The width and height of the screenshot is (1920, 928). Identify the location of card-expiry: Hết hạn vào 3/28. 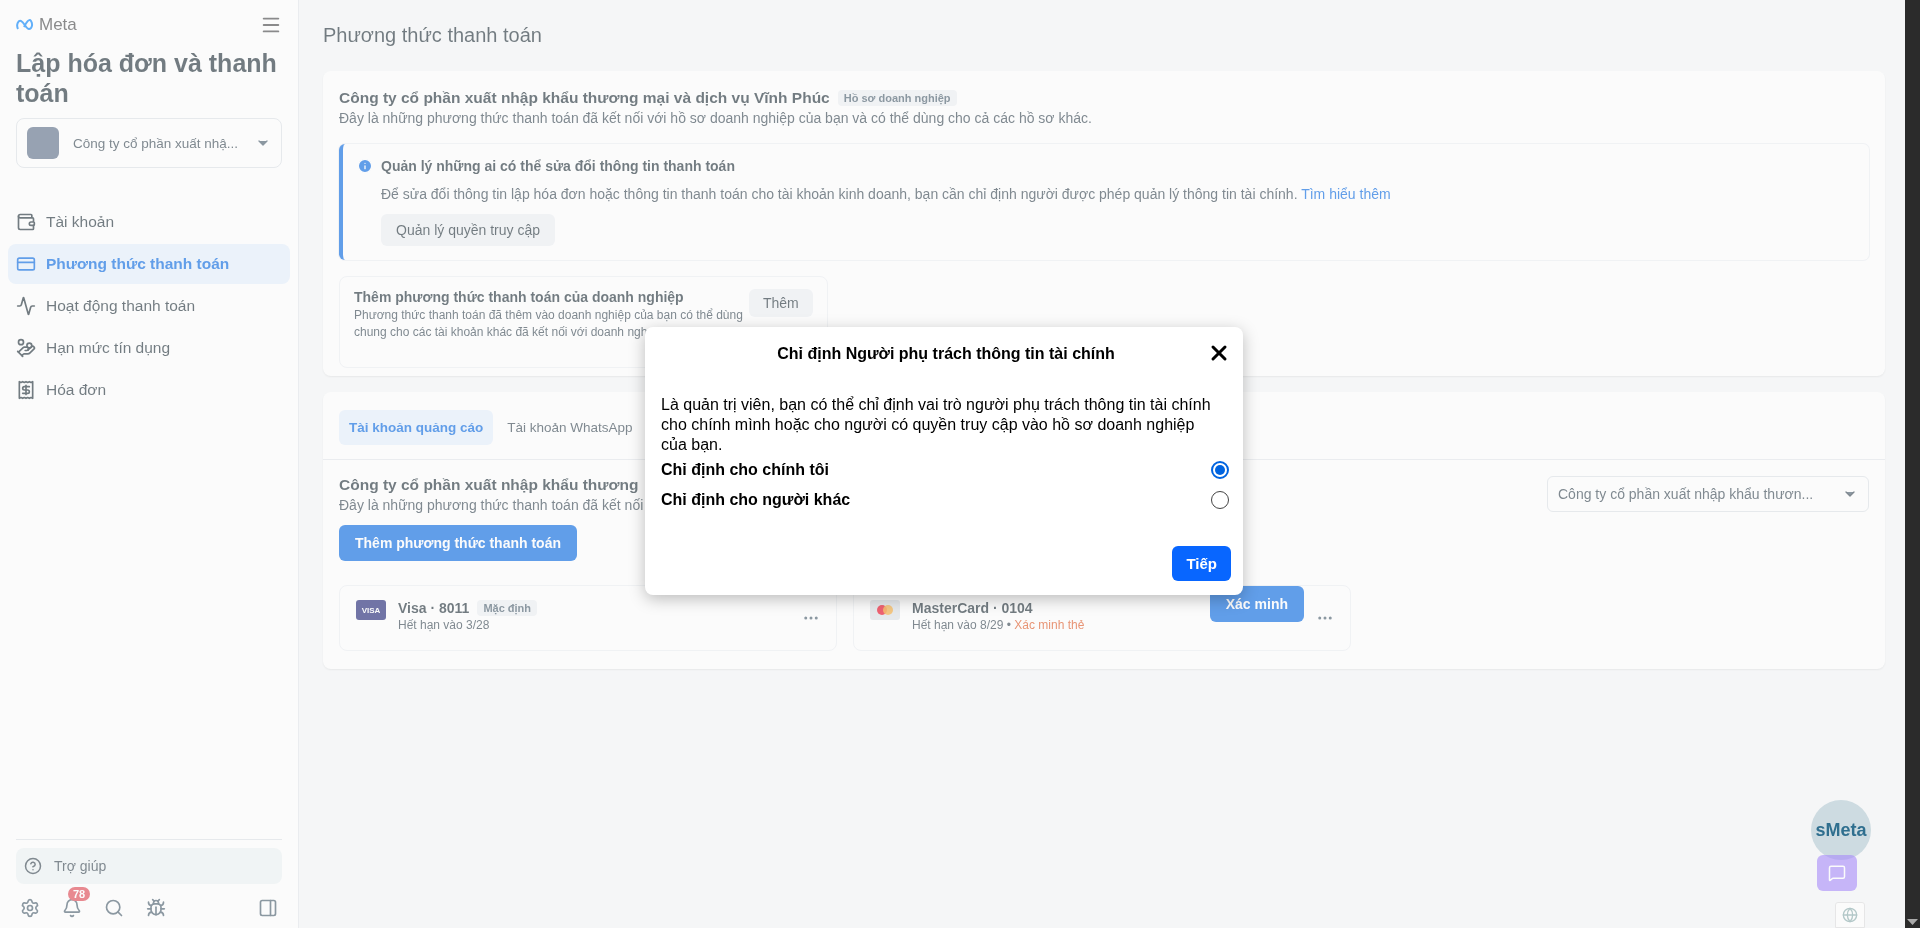
(444, 625).